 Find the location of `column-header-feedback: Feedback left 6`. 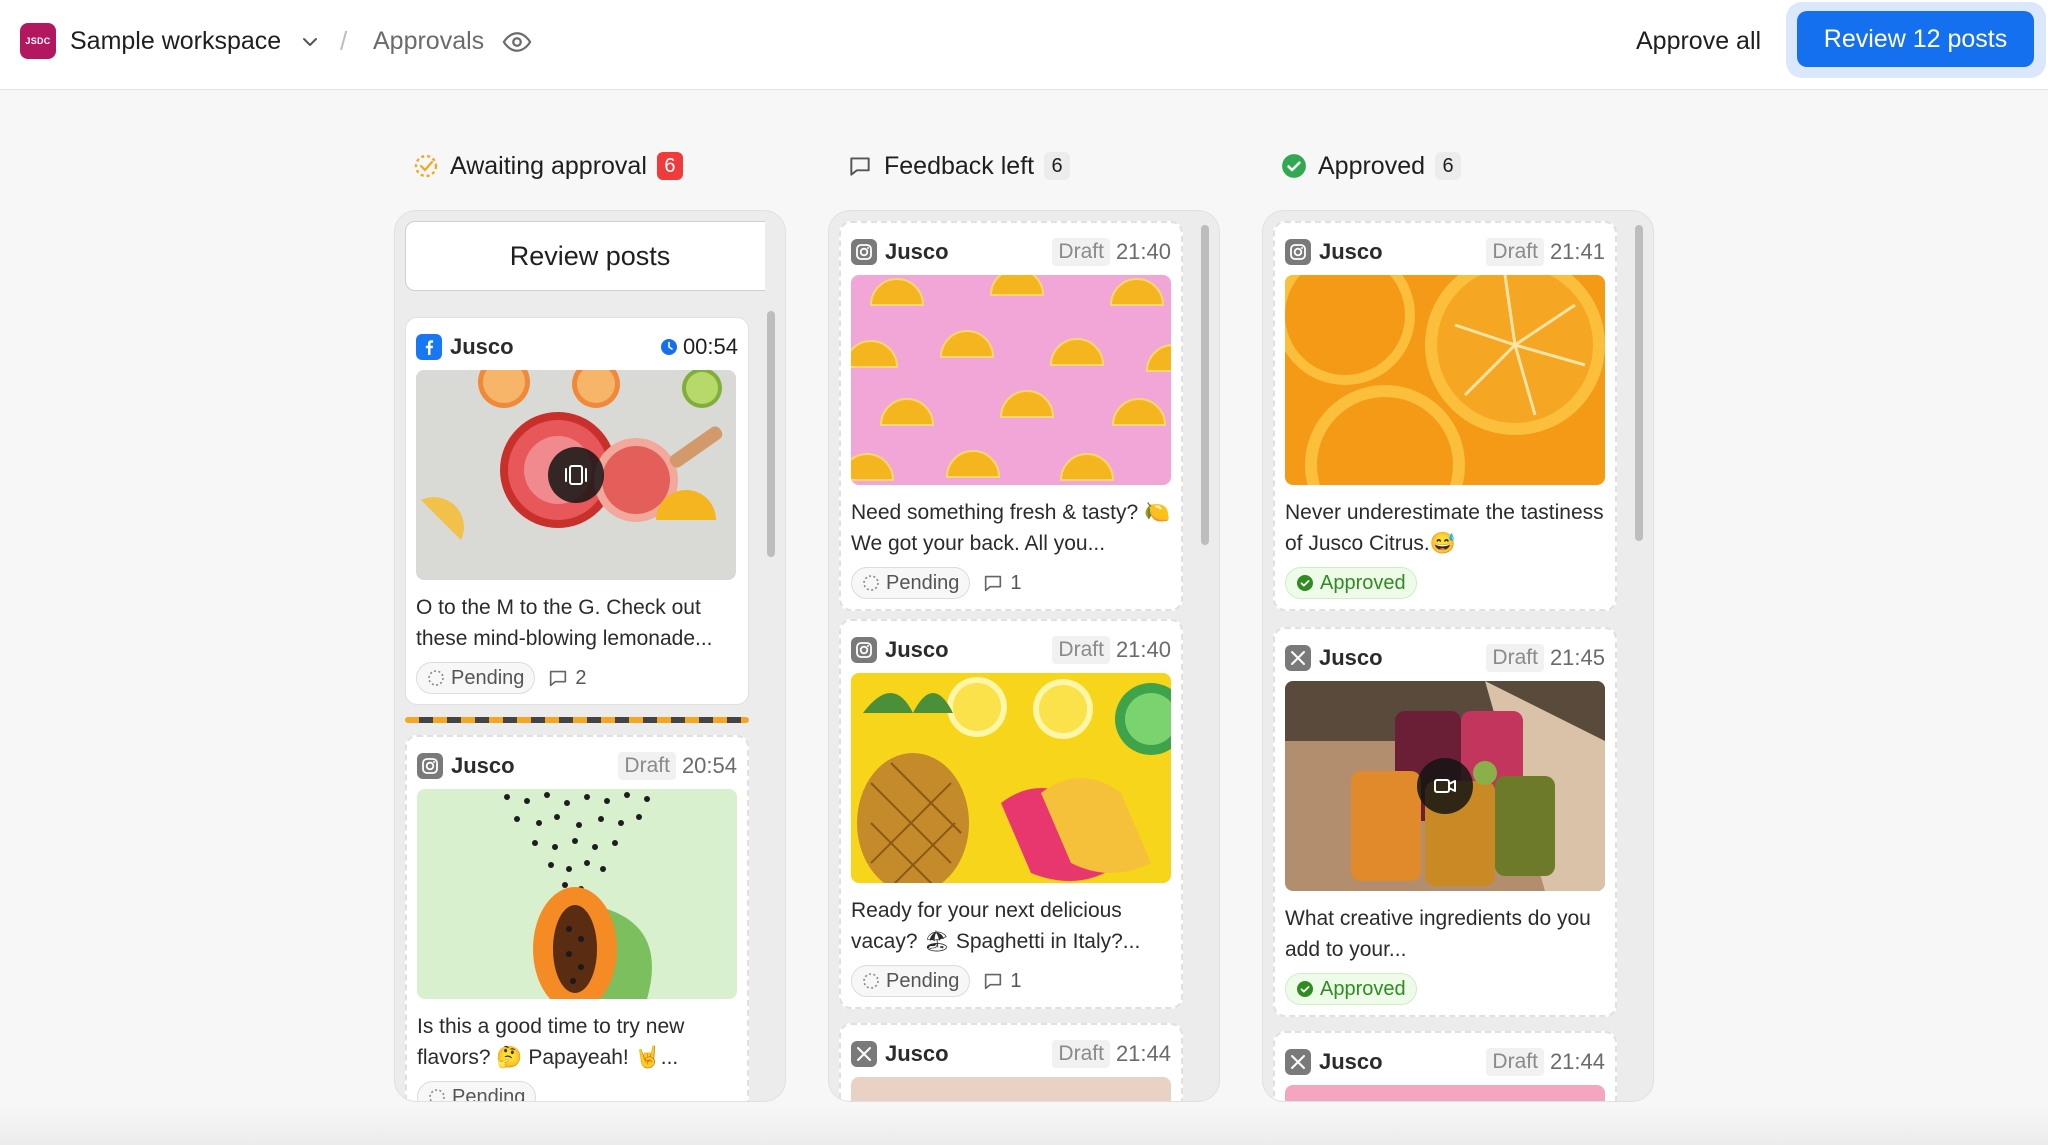

column-header-feedback: Feedback left 6 is located at coordinates (958, 166).